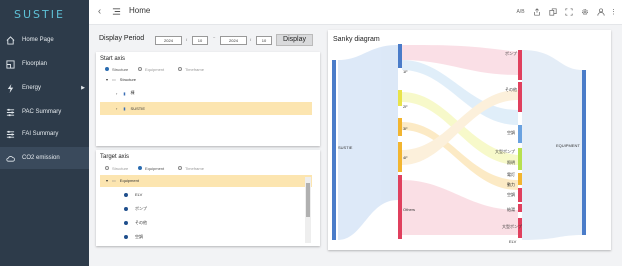 This screenshot has width=622, height=266. I want to click on sankey-node-left, so click(334, 150).